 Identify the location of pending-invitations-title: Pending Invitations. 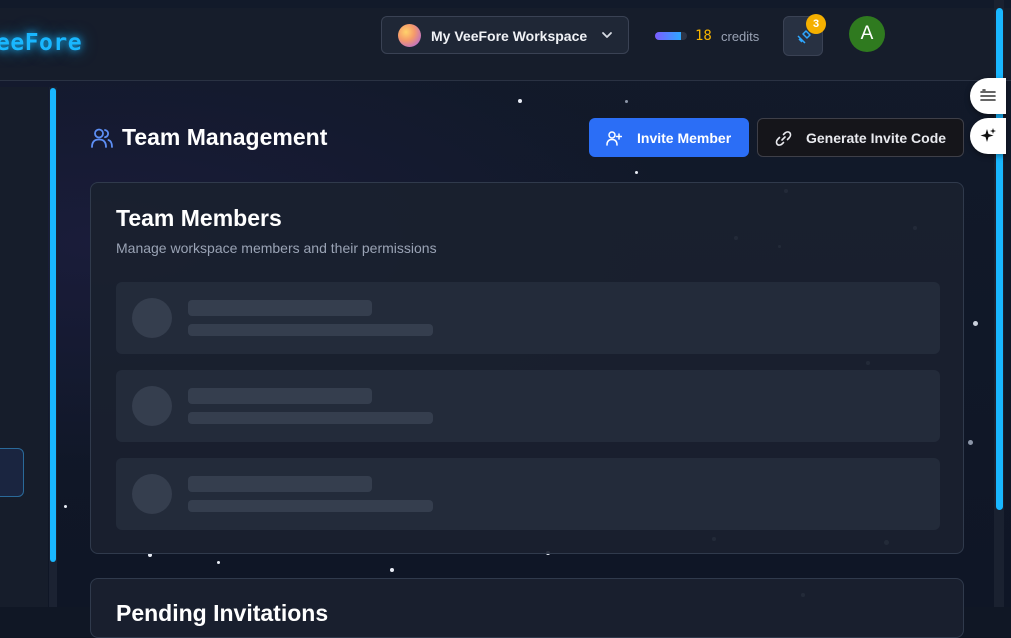
(222, 613).